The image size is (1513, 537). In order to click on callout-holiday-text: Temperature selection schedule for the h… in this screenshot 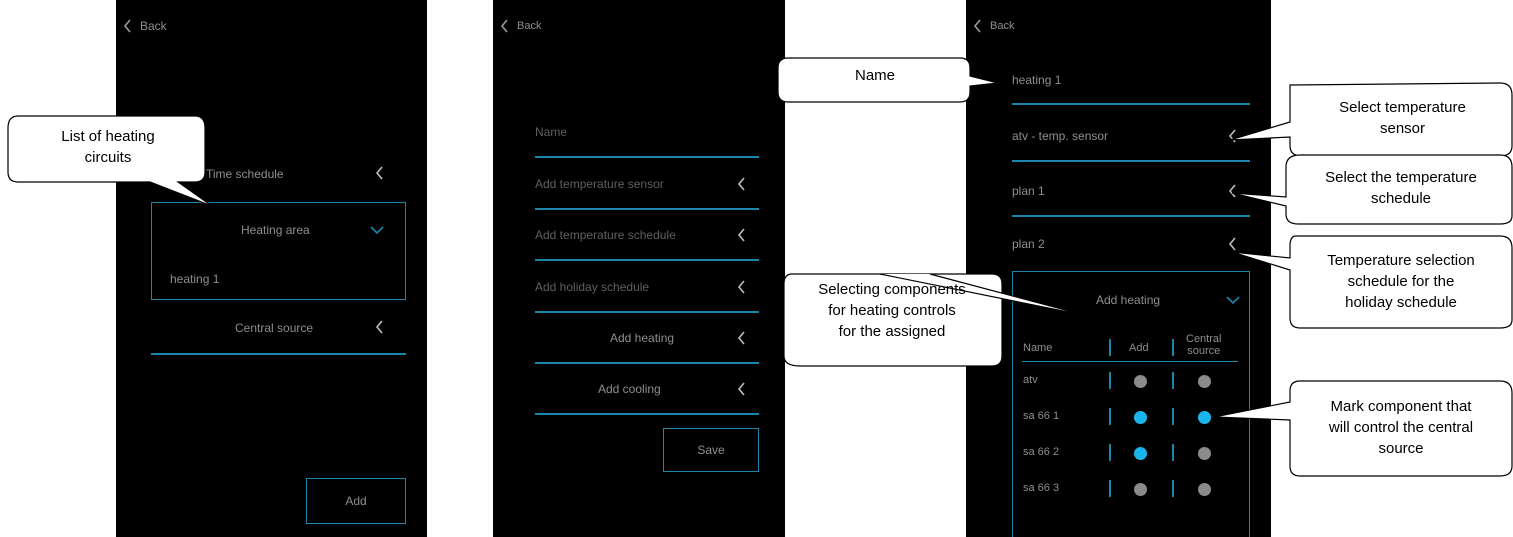, I will do `click(1401, 281)`.